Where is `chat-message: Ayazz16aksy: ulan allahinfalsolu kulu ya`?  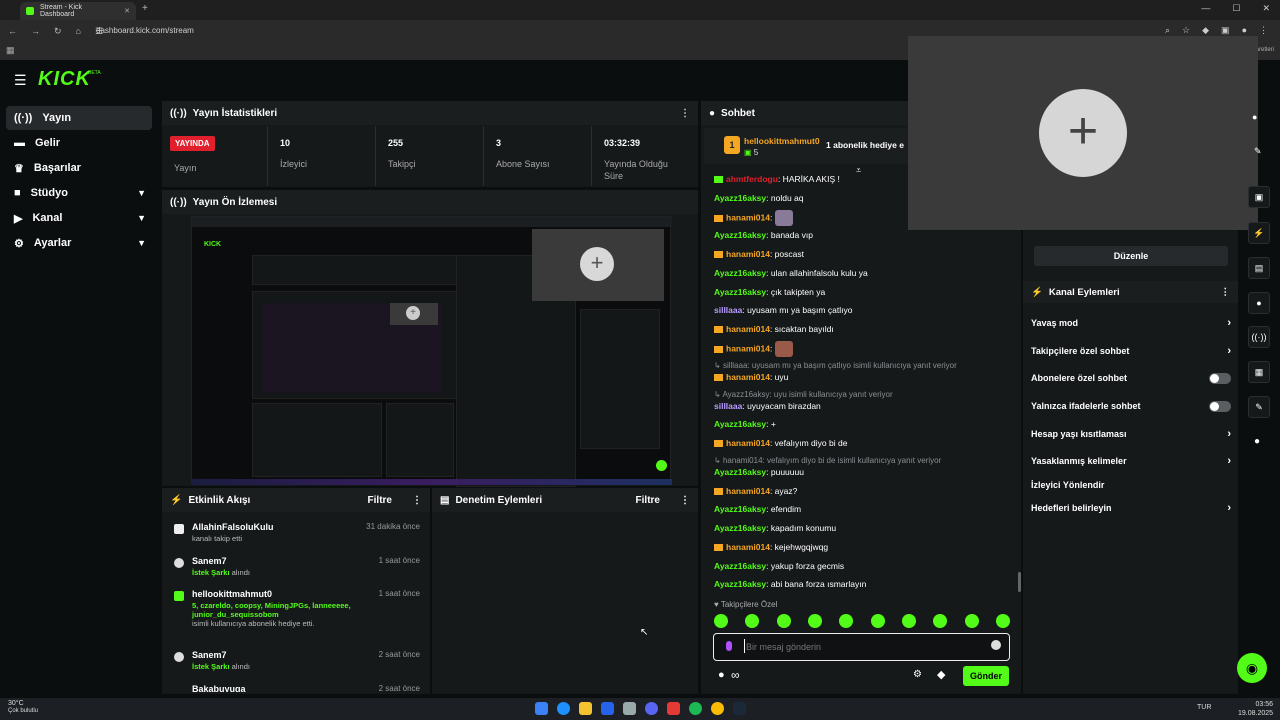 chat-message: Ayazz16aksy: ulan allahinfalsolu kulu ya is located at coordinates (791, 273).